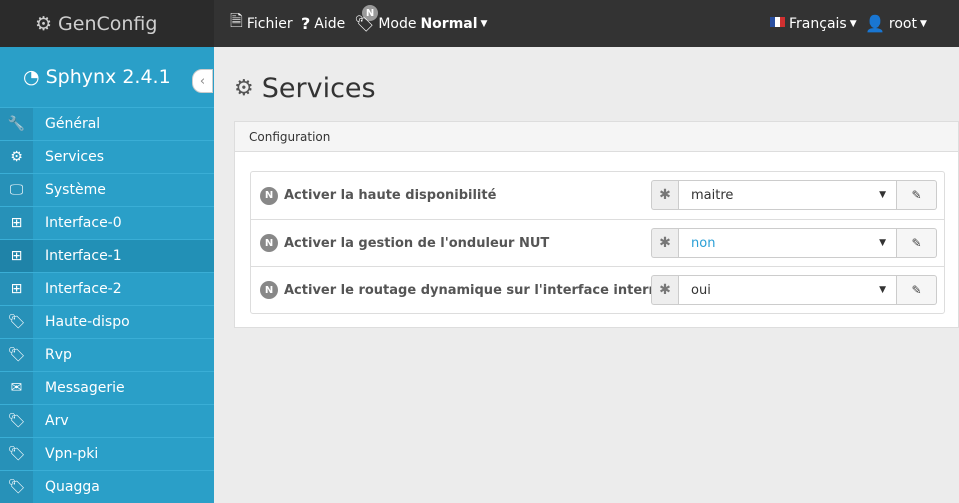  I want to click on language-menu: Français ▼, so click(813, 23).